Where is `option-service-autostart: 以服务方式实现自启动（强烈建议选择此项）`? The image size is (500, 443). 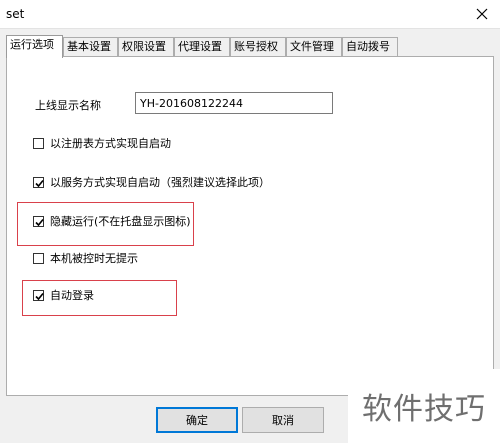 option-service-autostart: 以服务方式实现自启动（强烈建议选择此项） is located at coordinates (151, 182).